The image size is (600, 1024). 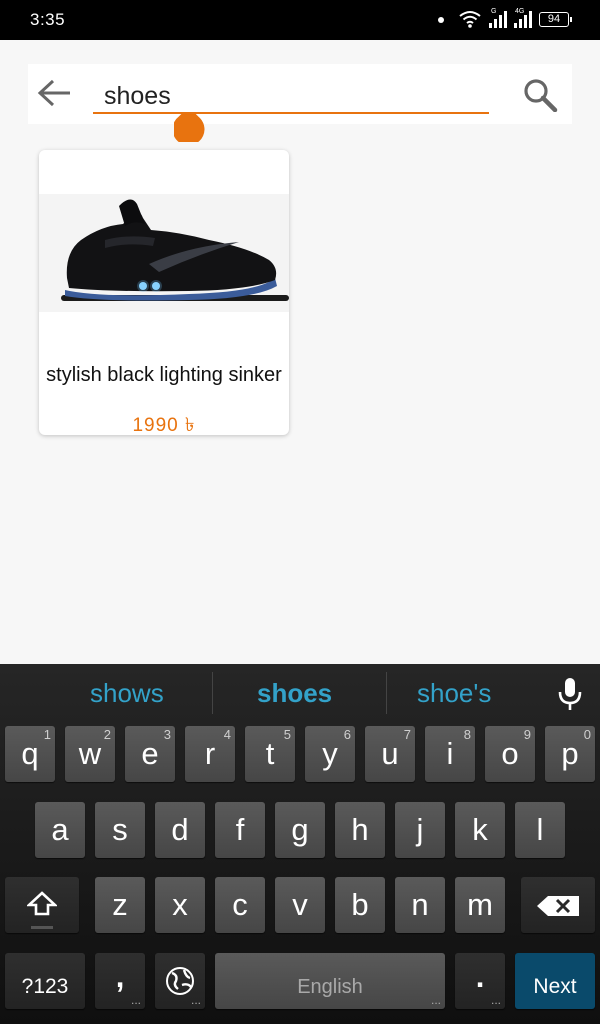 What do you see at coordinates (555, 19) in the screenshot?
I see `battery-indicator: 94` at bounding box center [555, 19].